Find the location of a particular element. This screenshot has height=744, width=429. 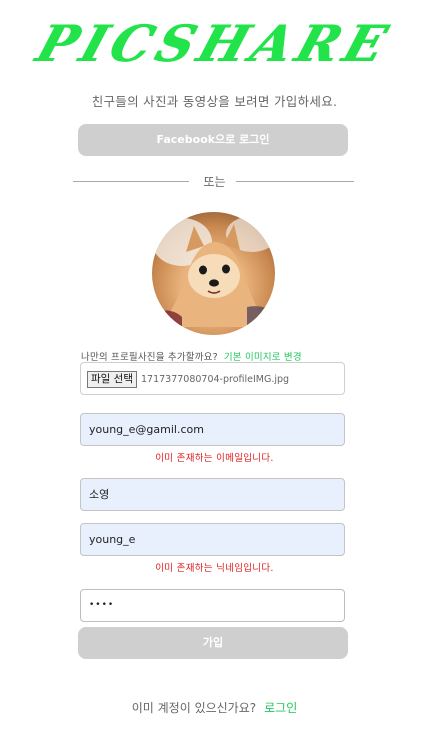

logo-text: PICSHARE is located at coordinates (214, 43).